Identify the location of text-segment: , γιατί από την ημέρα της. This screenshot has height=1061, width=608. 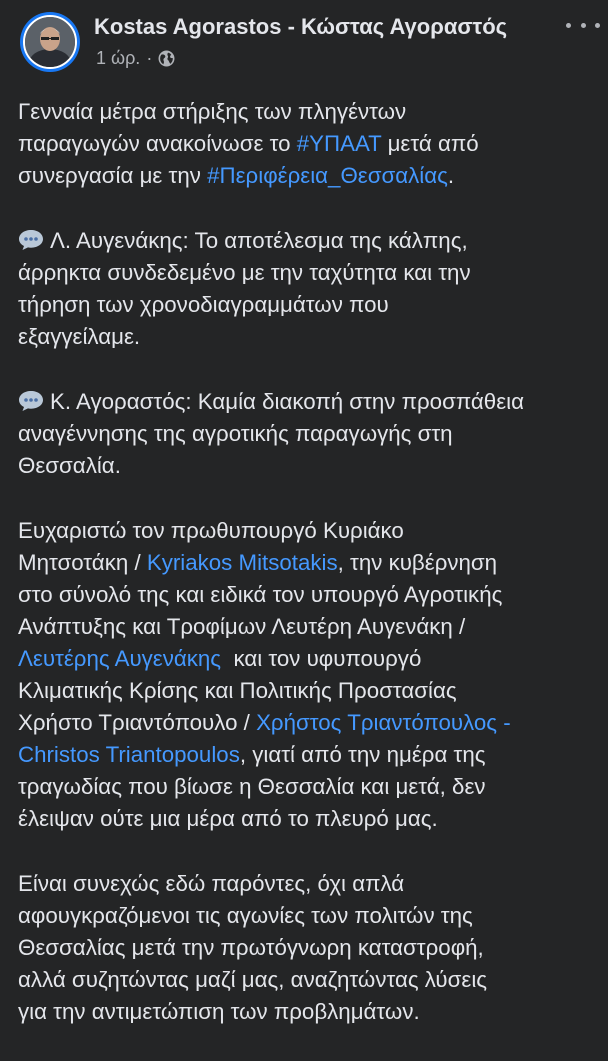
(362, 754).